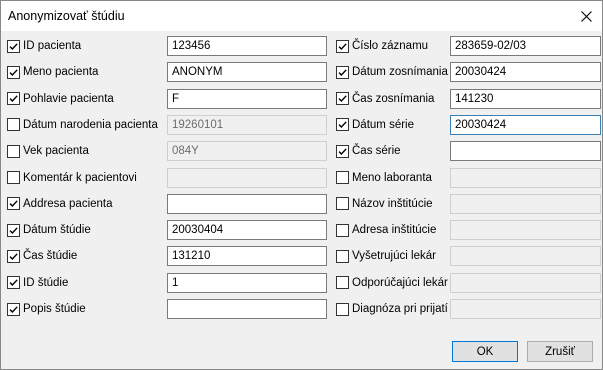 The width and height of the screenshot is (603, 370). I want to click on vysetrujuci-lekar-field, so click(525, 256).